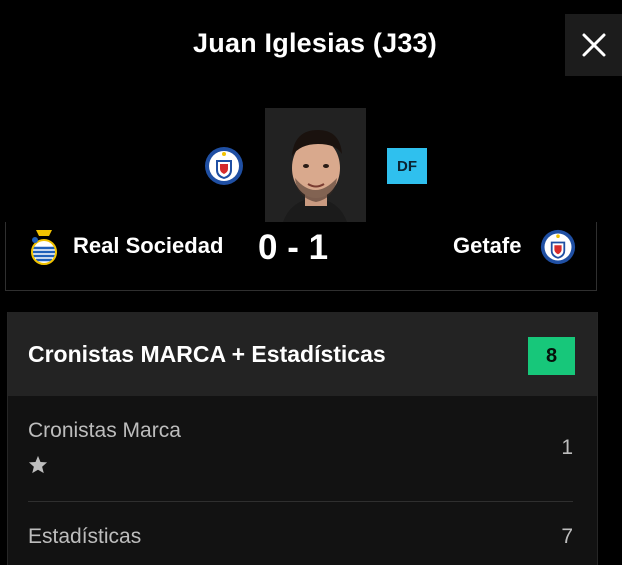 Image resolution: width=622 pixels, height=565 pixels. I want to click on away-team-name: Getafe, so click(487, 245).